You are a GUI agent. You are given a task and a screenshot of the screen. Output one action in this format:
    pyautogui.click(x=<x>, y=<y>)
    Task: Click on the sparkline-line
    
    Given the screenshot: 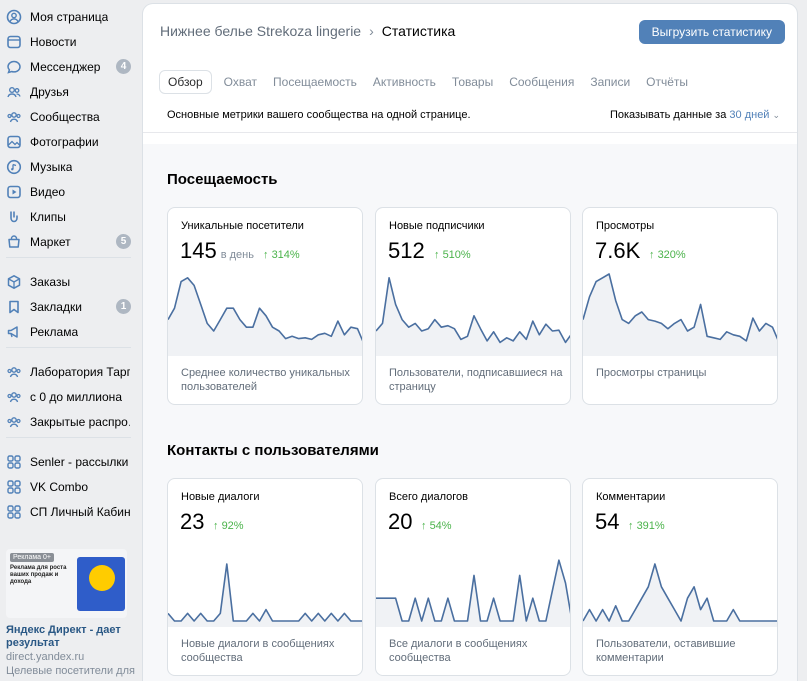 What is the action you would take?
    pyautogui.click(x=680, y=592)
    